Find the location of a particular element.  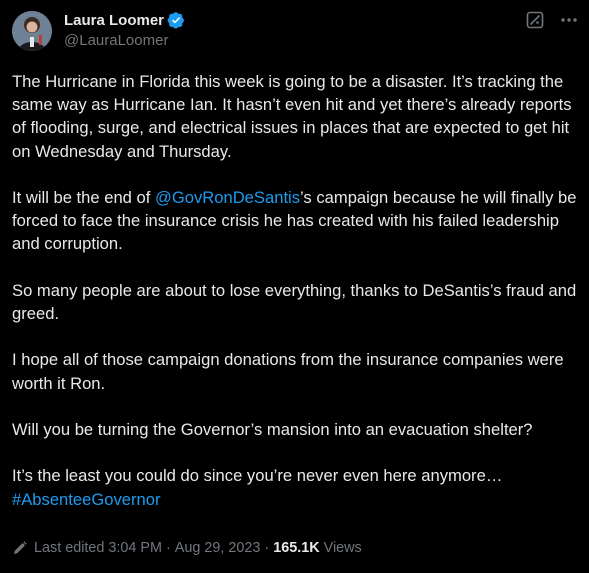

tweet-text-segment: It will be the end of is located at coordinates (83, 197).